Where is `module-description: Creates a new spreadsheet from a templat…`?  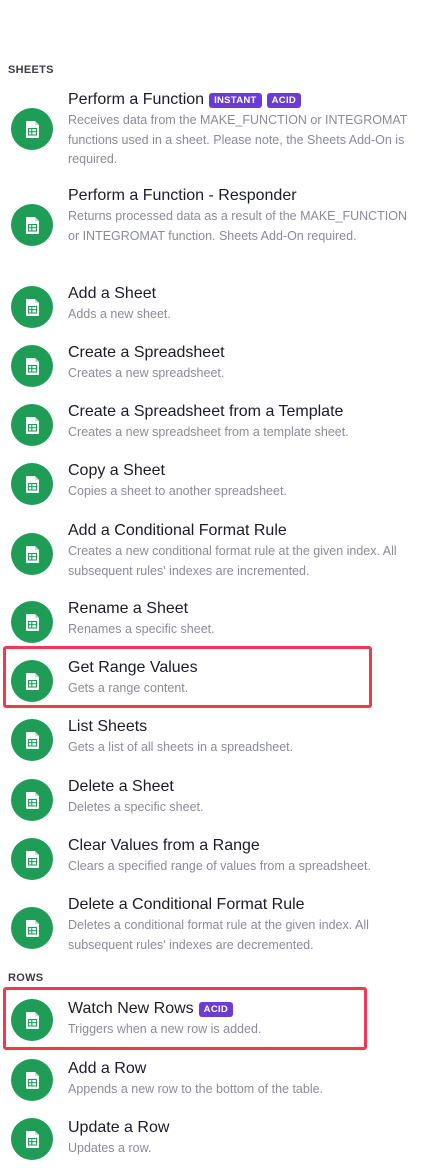 module-description: Creates a new spreadsheet from a templat… is located at coordinates (208, 432).